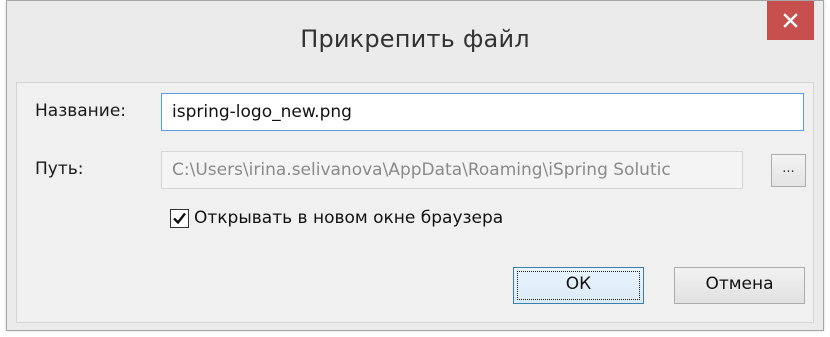 The width and height of the screenshot is (830, 337). I want to click on open-in-new-window-label: Открывать в новом окне браузера, so click(348, 218).